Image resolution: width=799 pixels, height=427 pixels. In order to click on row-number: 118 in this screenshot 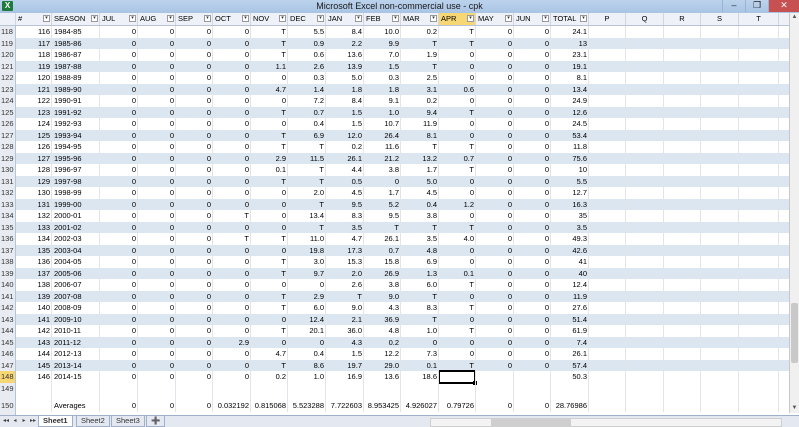, I will do `click(8, 32)`.